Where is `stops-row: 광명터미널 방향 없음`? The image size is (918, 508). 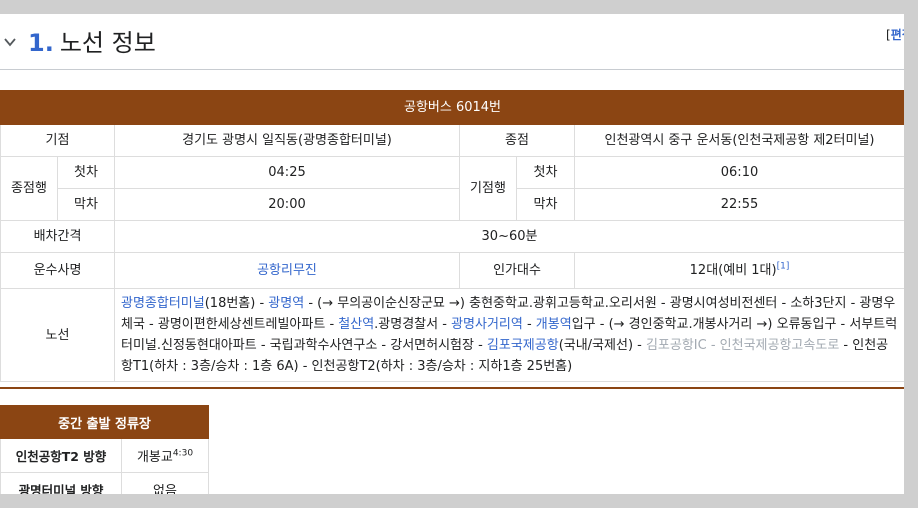 stops-row: 광명터미널 방향 없음 is located at coordinates (104, 483).